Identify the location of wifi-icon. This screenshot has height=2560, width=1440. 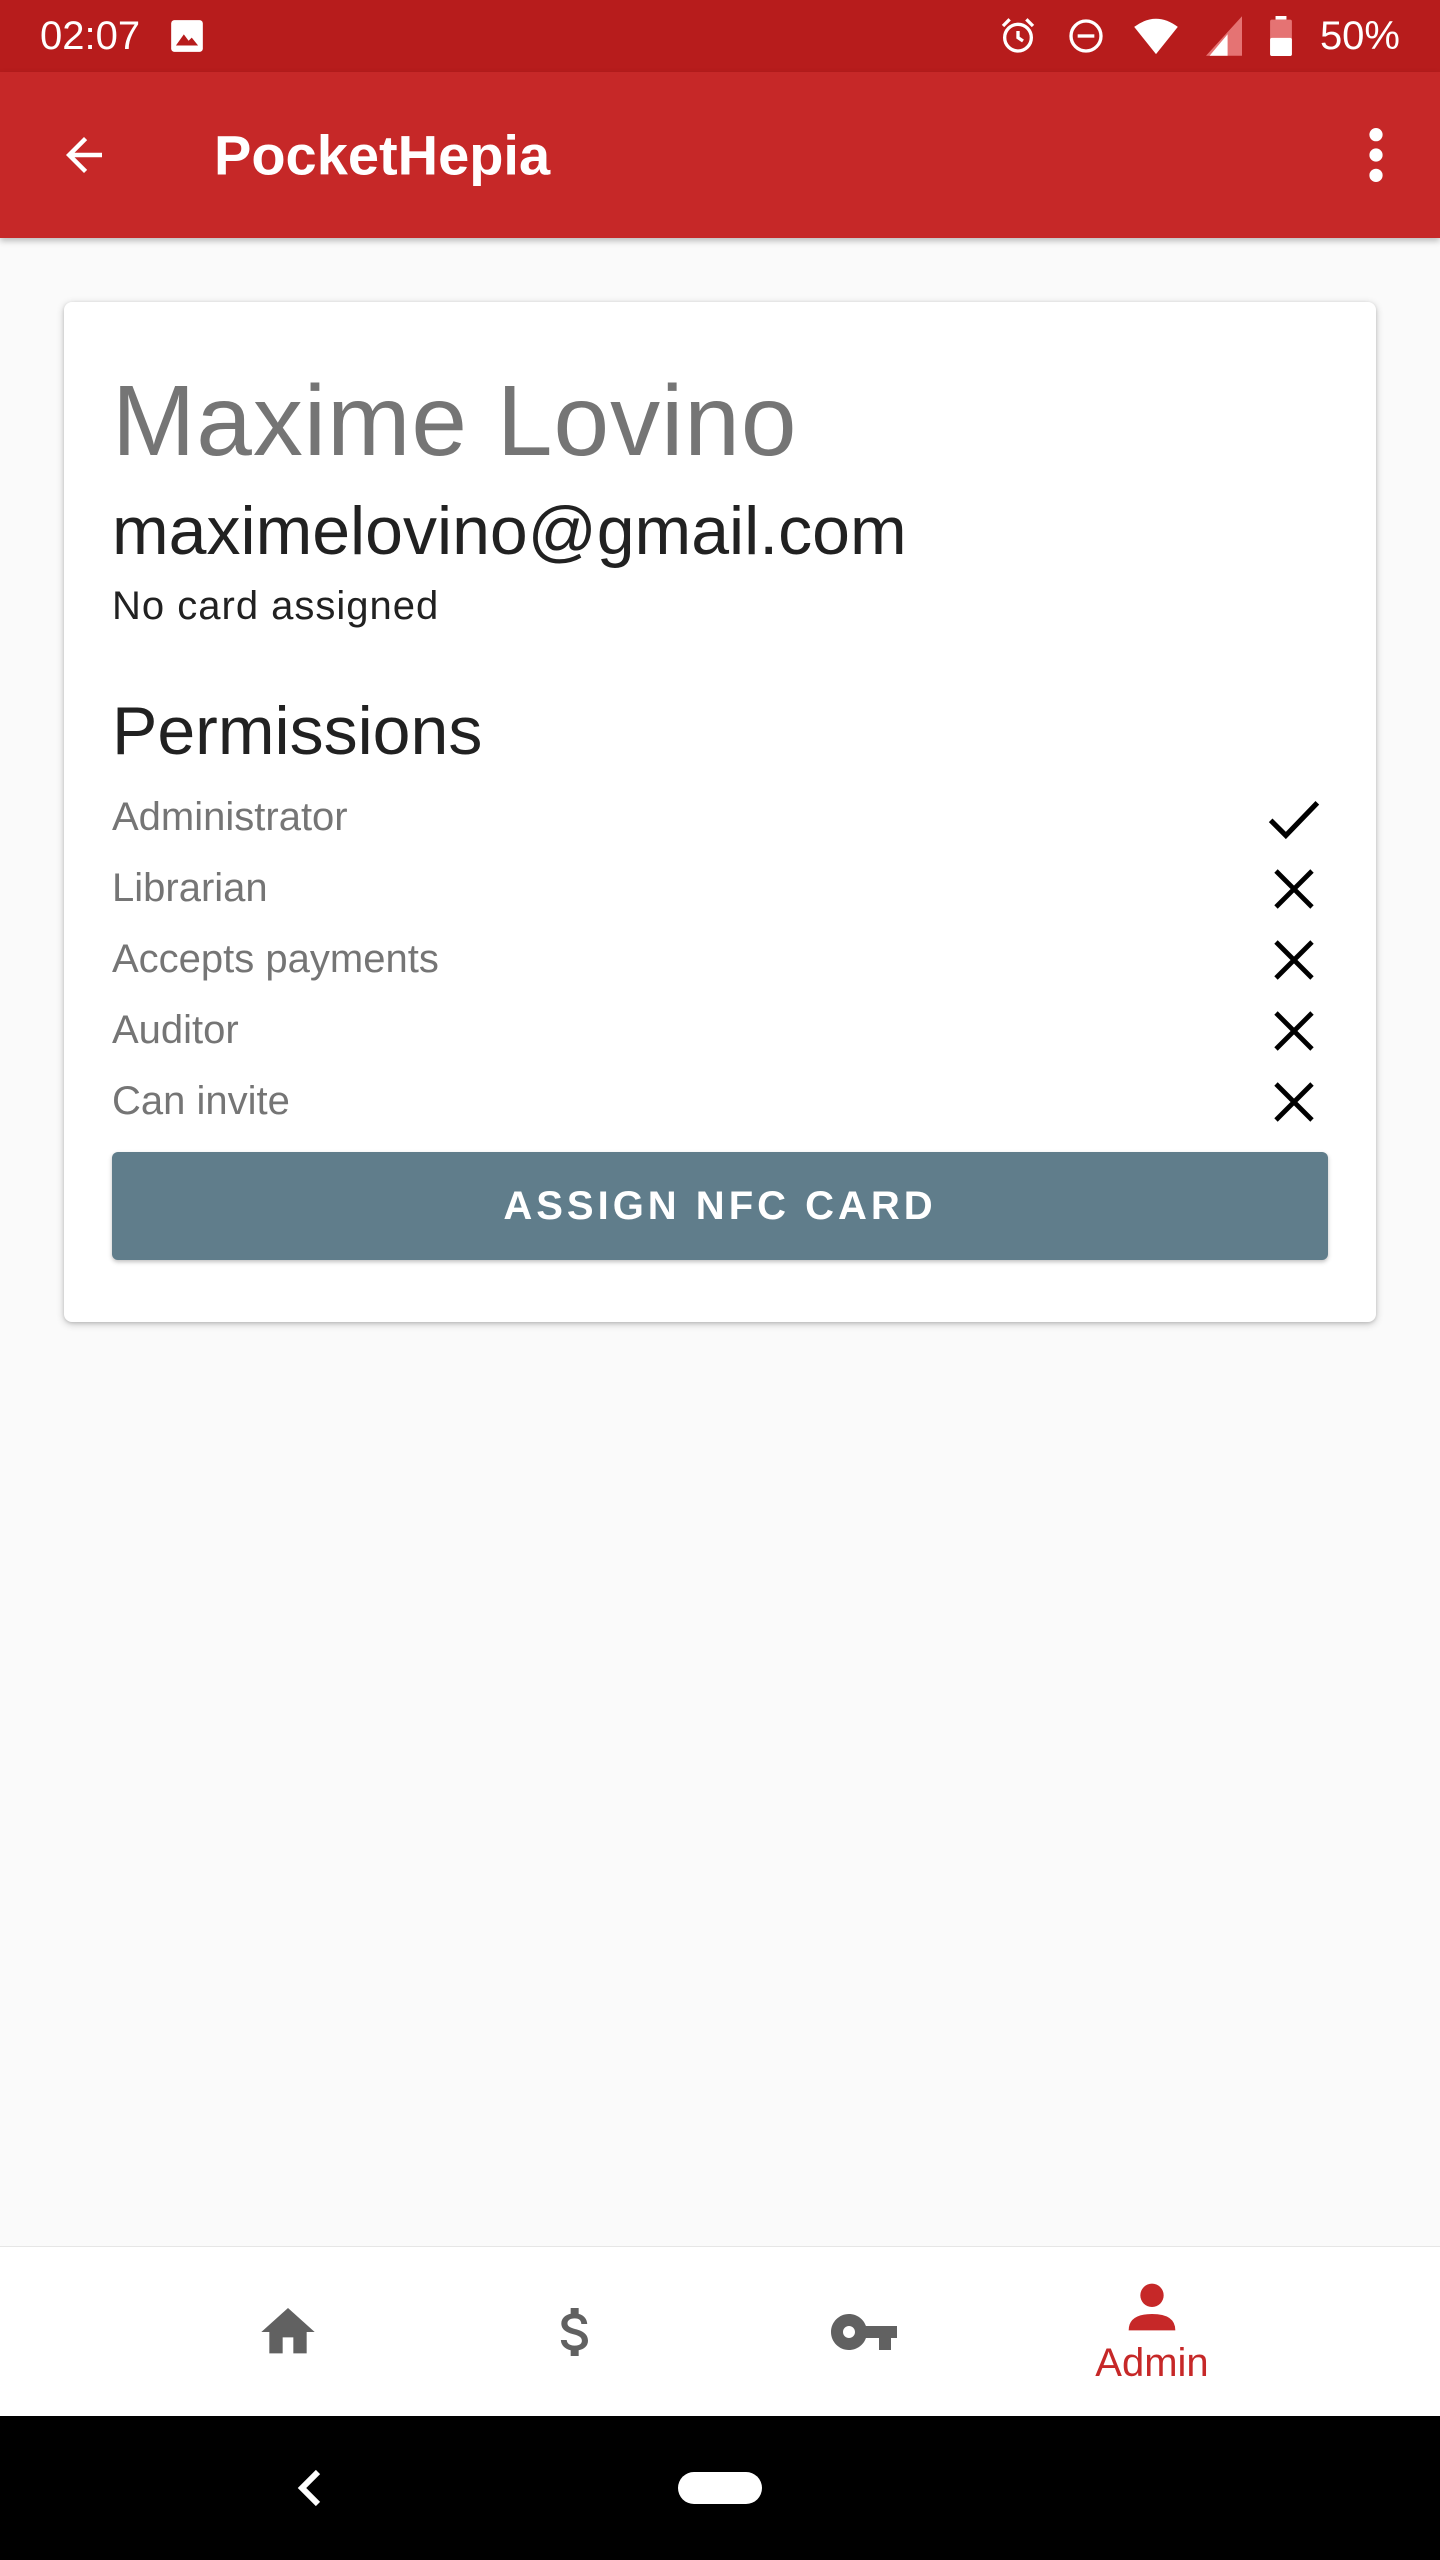
(1156, 36).